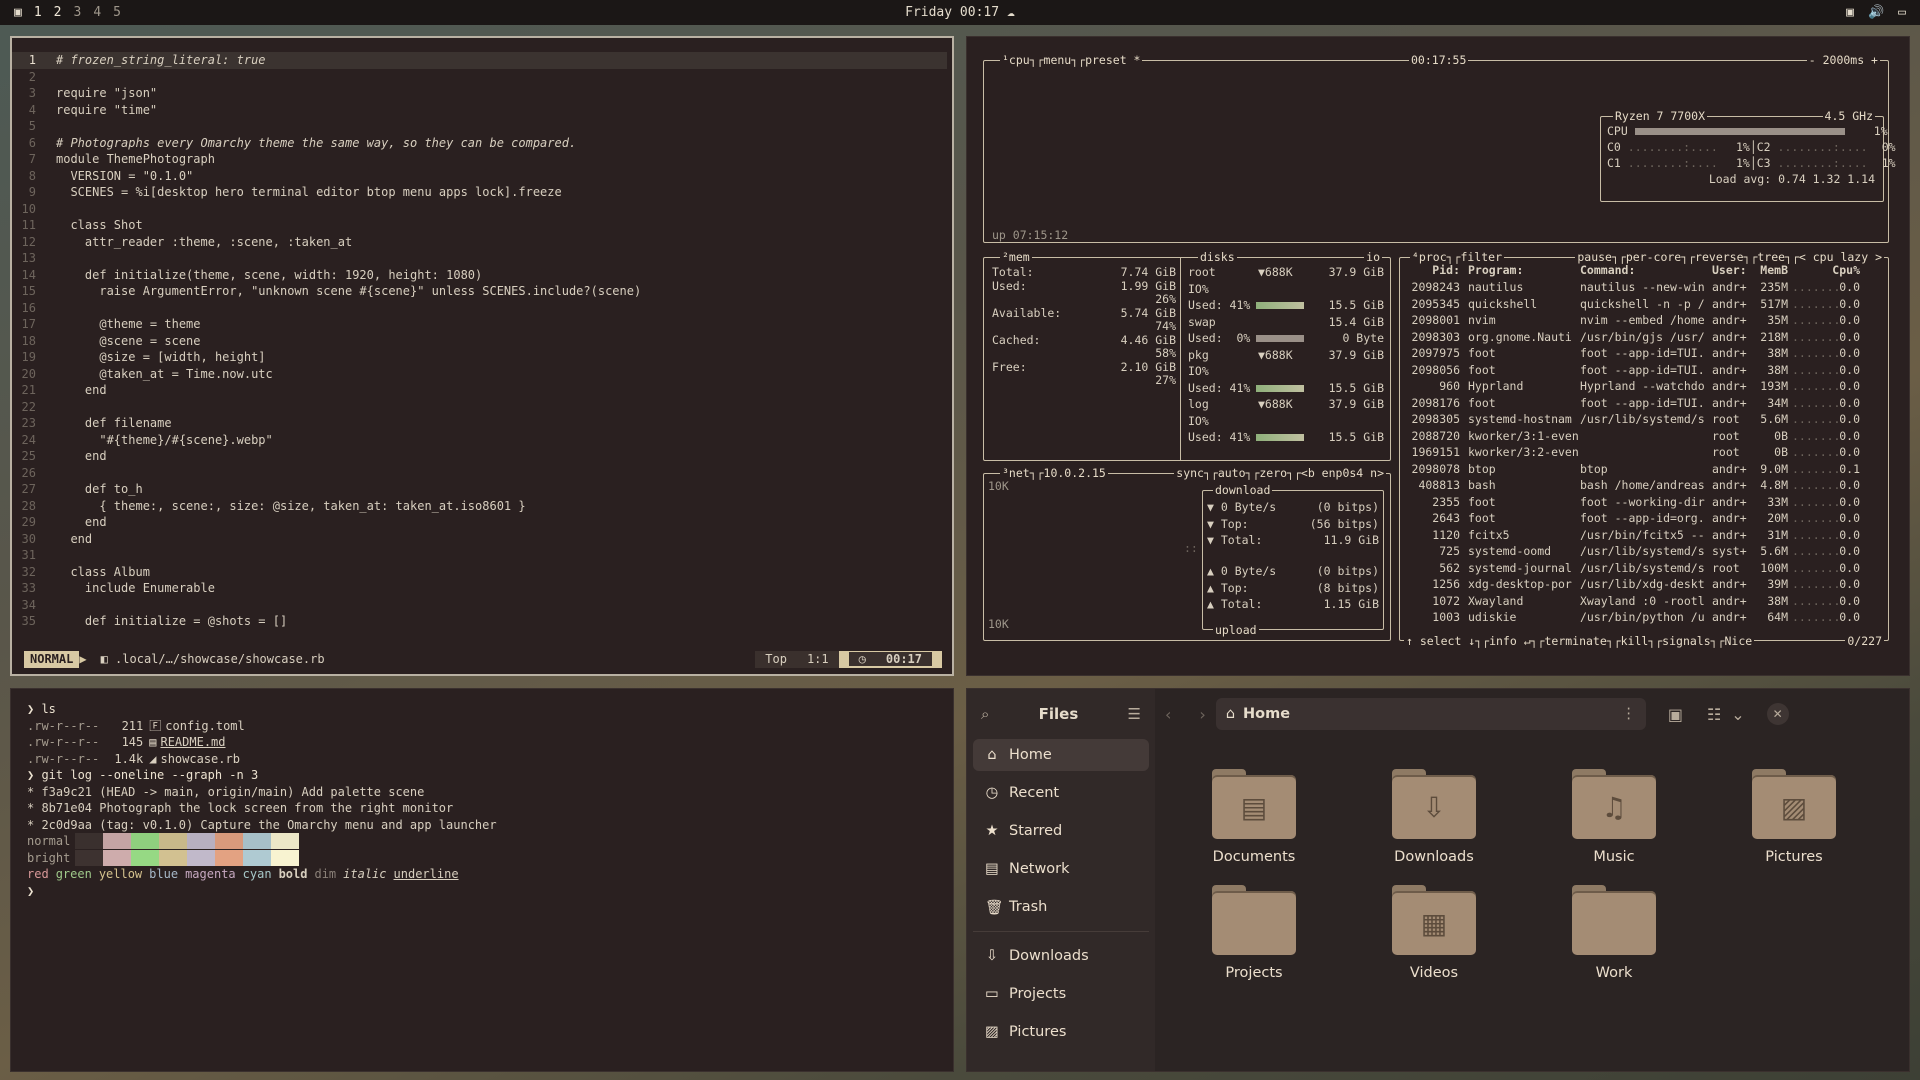 The width and height of the screenshot is (1920, 1080). Describe the element at coordinates (479, 539) in the screenshot. I see `code-line: 30 end` at that location.